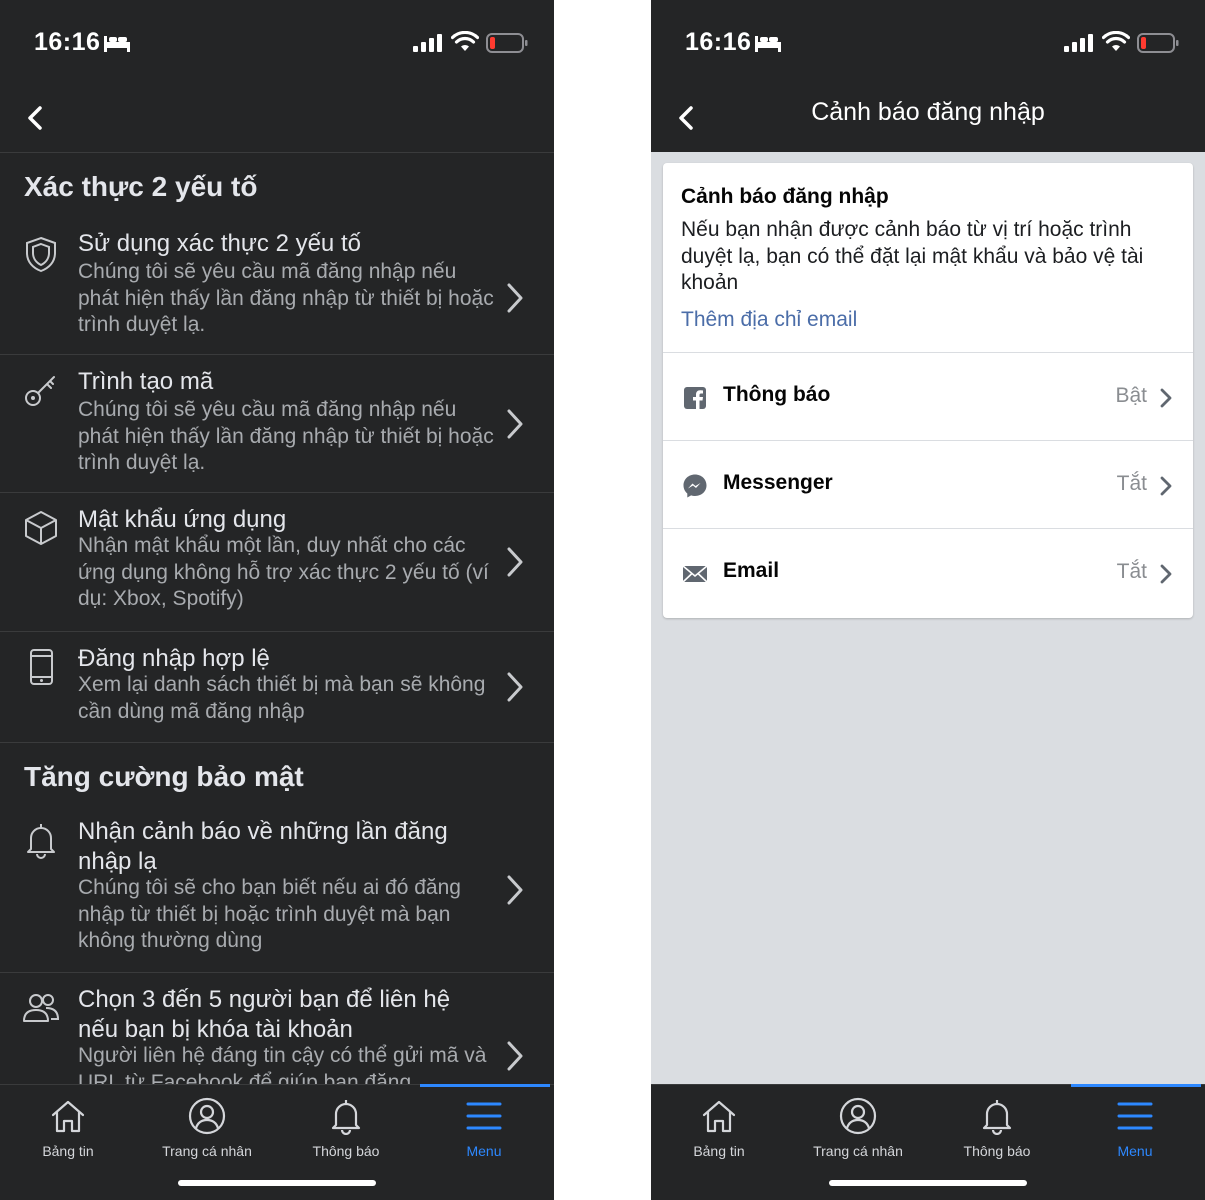 This screenshot has height=1200, width=1205. What do you see at coordinates (928, 396) in the screenshot?
I see `alert-row-notifications: Thông báo Bật` at bounding box center [928, 396].